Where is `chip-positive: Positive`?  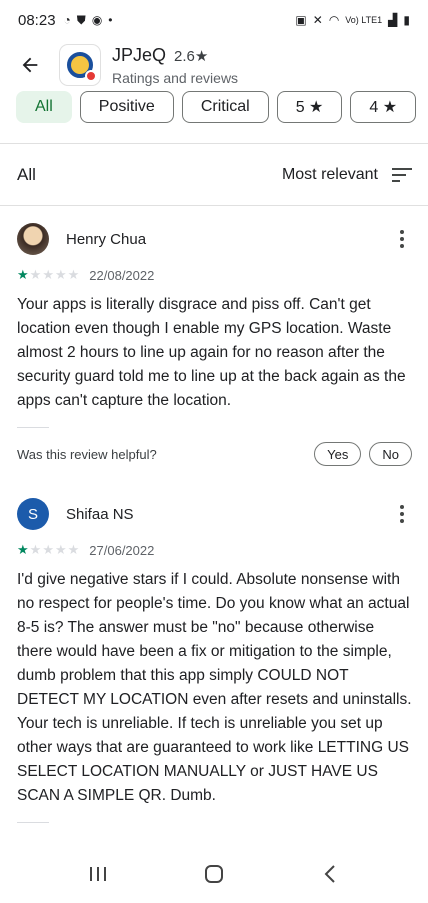
chip-positive: Positive is located at coordinates (126, 107).